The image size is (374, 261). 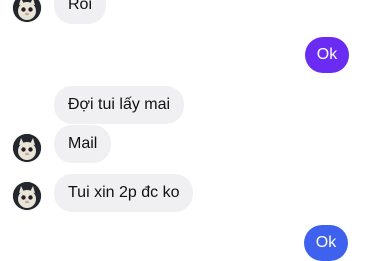 I want to click on message-bubble-incoming: Mail, so click(x=83, y=144).